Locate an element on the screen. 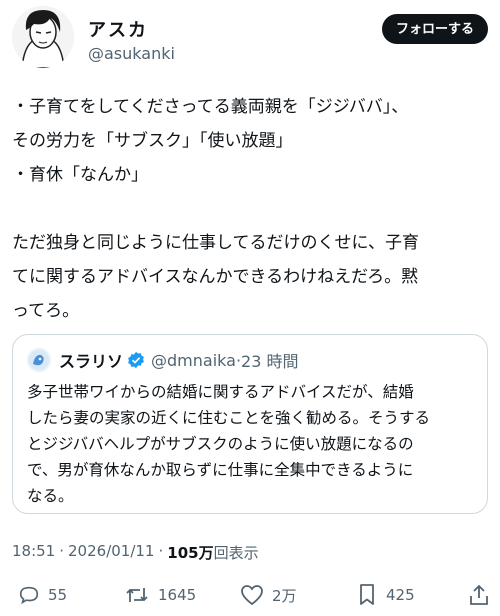 The image size is (500, 616). like-button: 2万 is located at coordinates (268, 595).